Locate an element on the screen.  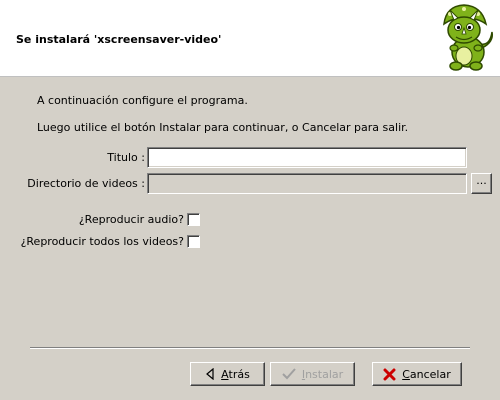
cancel-button-label: Cancelar is located at coordinates (426, 374).